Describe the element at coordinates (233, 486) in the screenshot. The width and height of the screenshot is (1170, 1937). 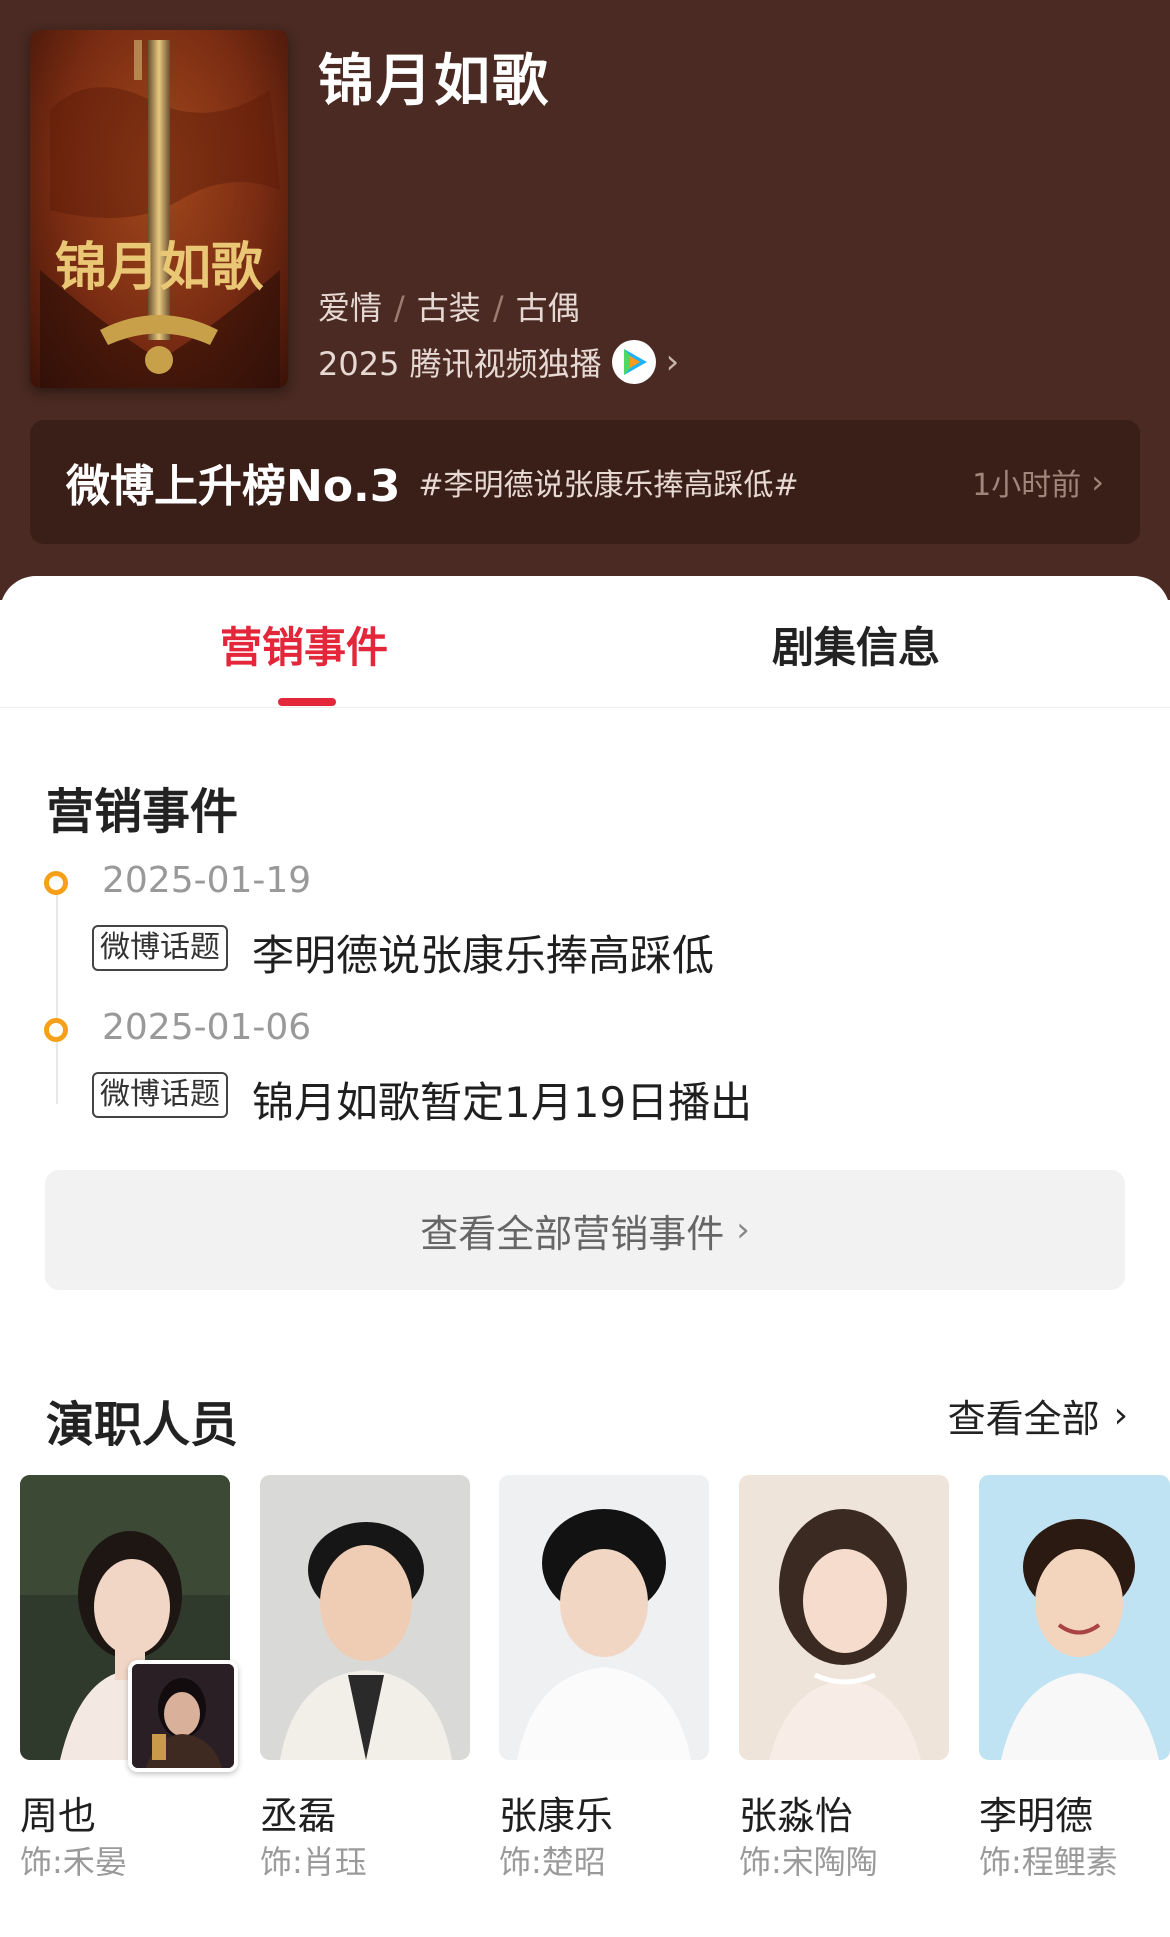
I see `rank-title: 微博上升榜No.3` at that location.